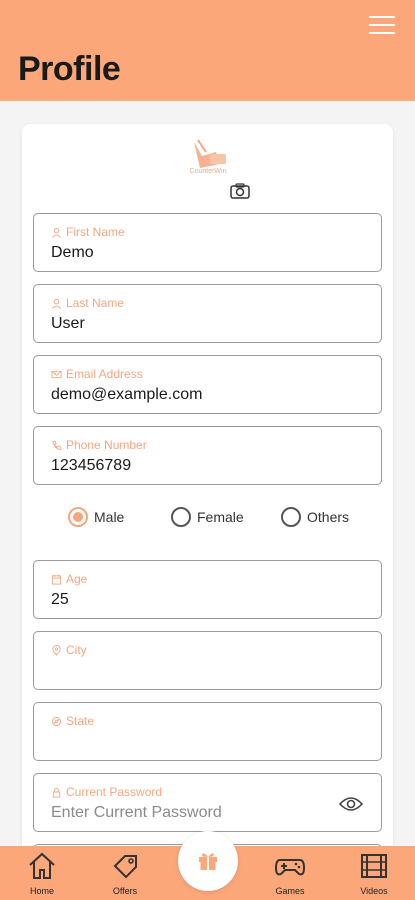 Image resolution: width=415 pixels, height=900 pixels. I want to click on lock-icon, so click(56, 792).